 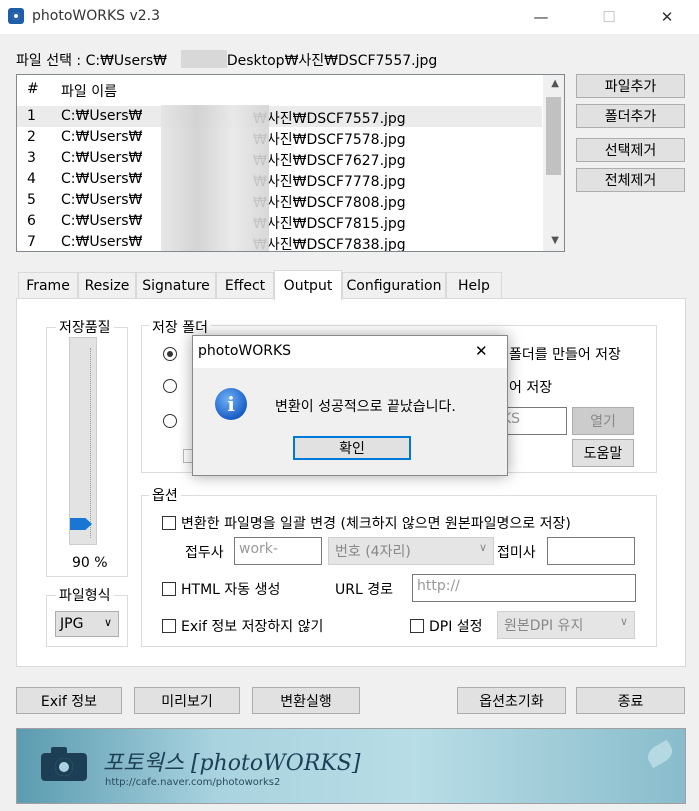 What do you see at coordinates (87, 624) in the screenshot?
I see `format-select: JPG ∨` at bounding box center [87, 624].